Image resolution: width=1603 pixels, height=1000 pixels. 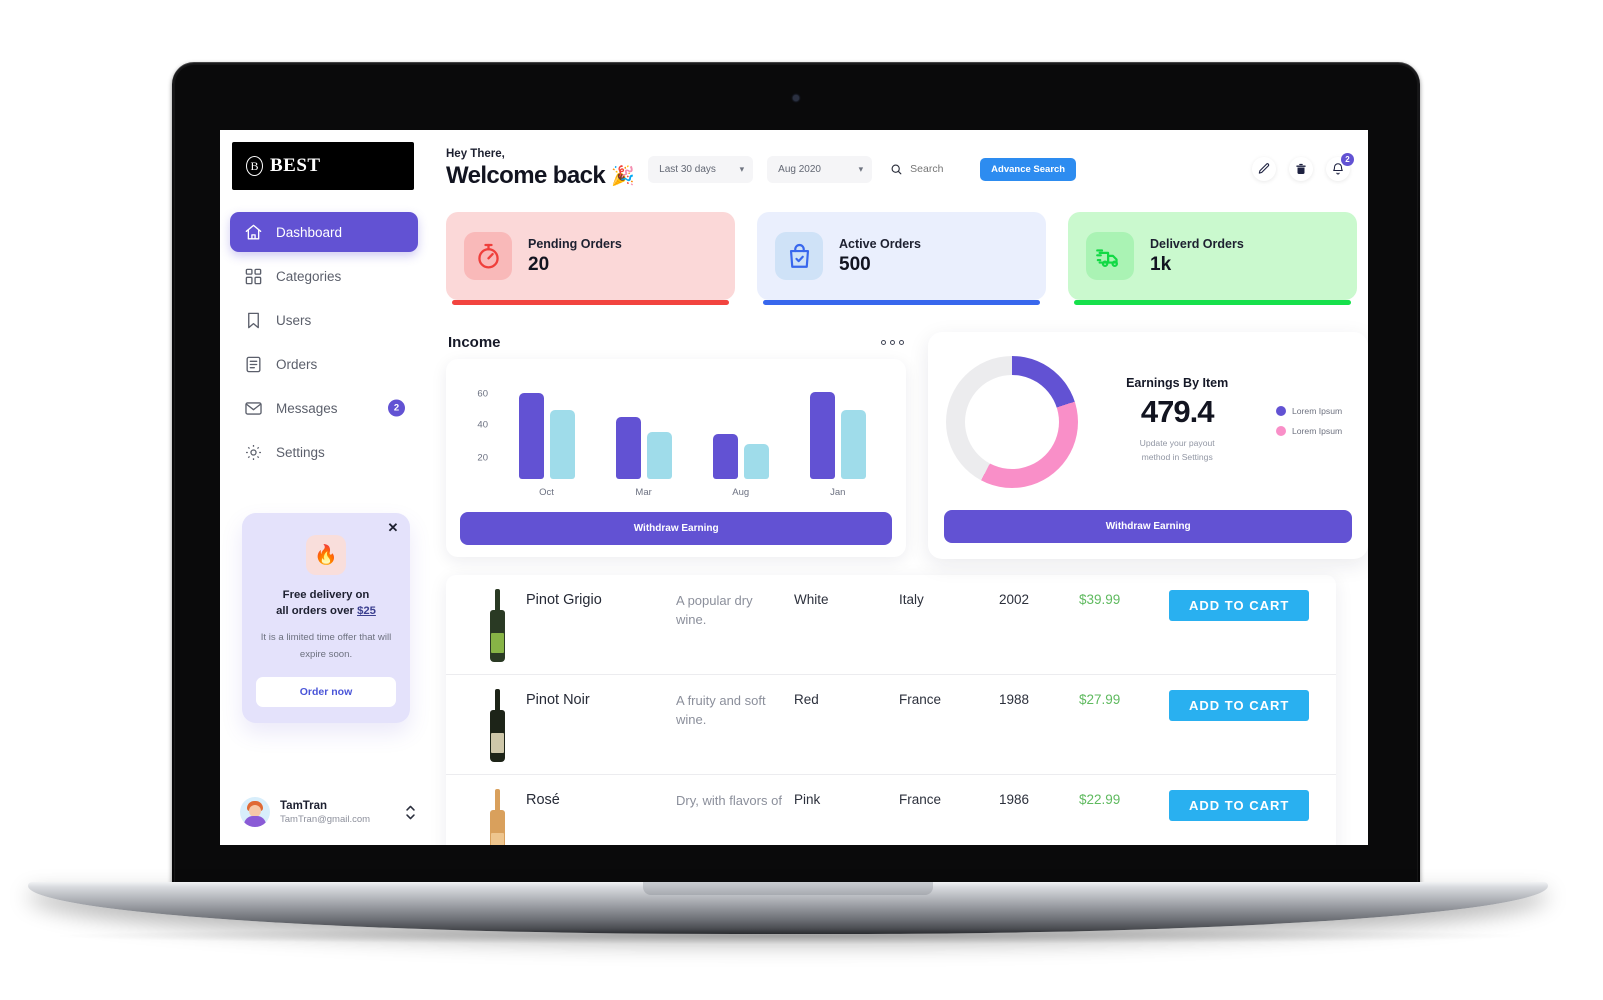 I want to click on earnings-amount: 479.4, so click(x=1177, y=411).